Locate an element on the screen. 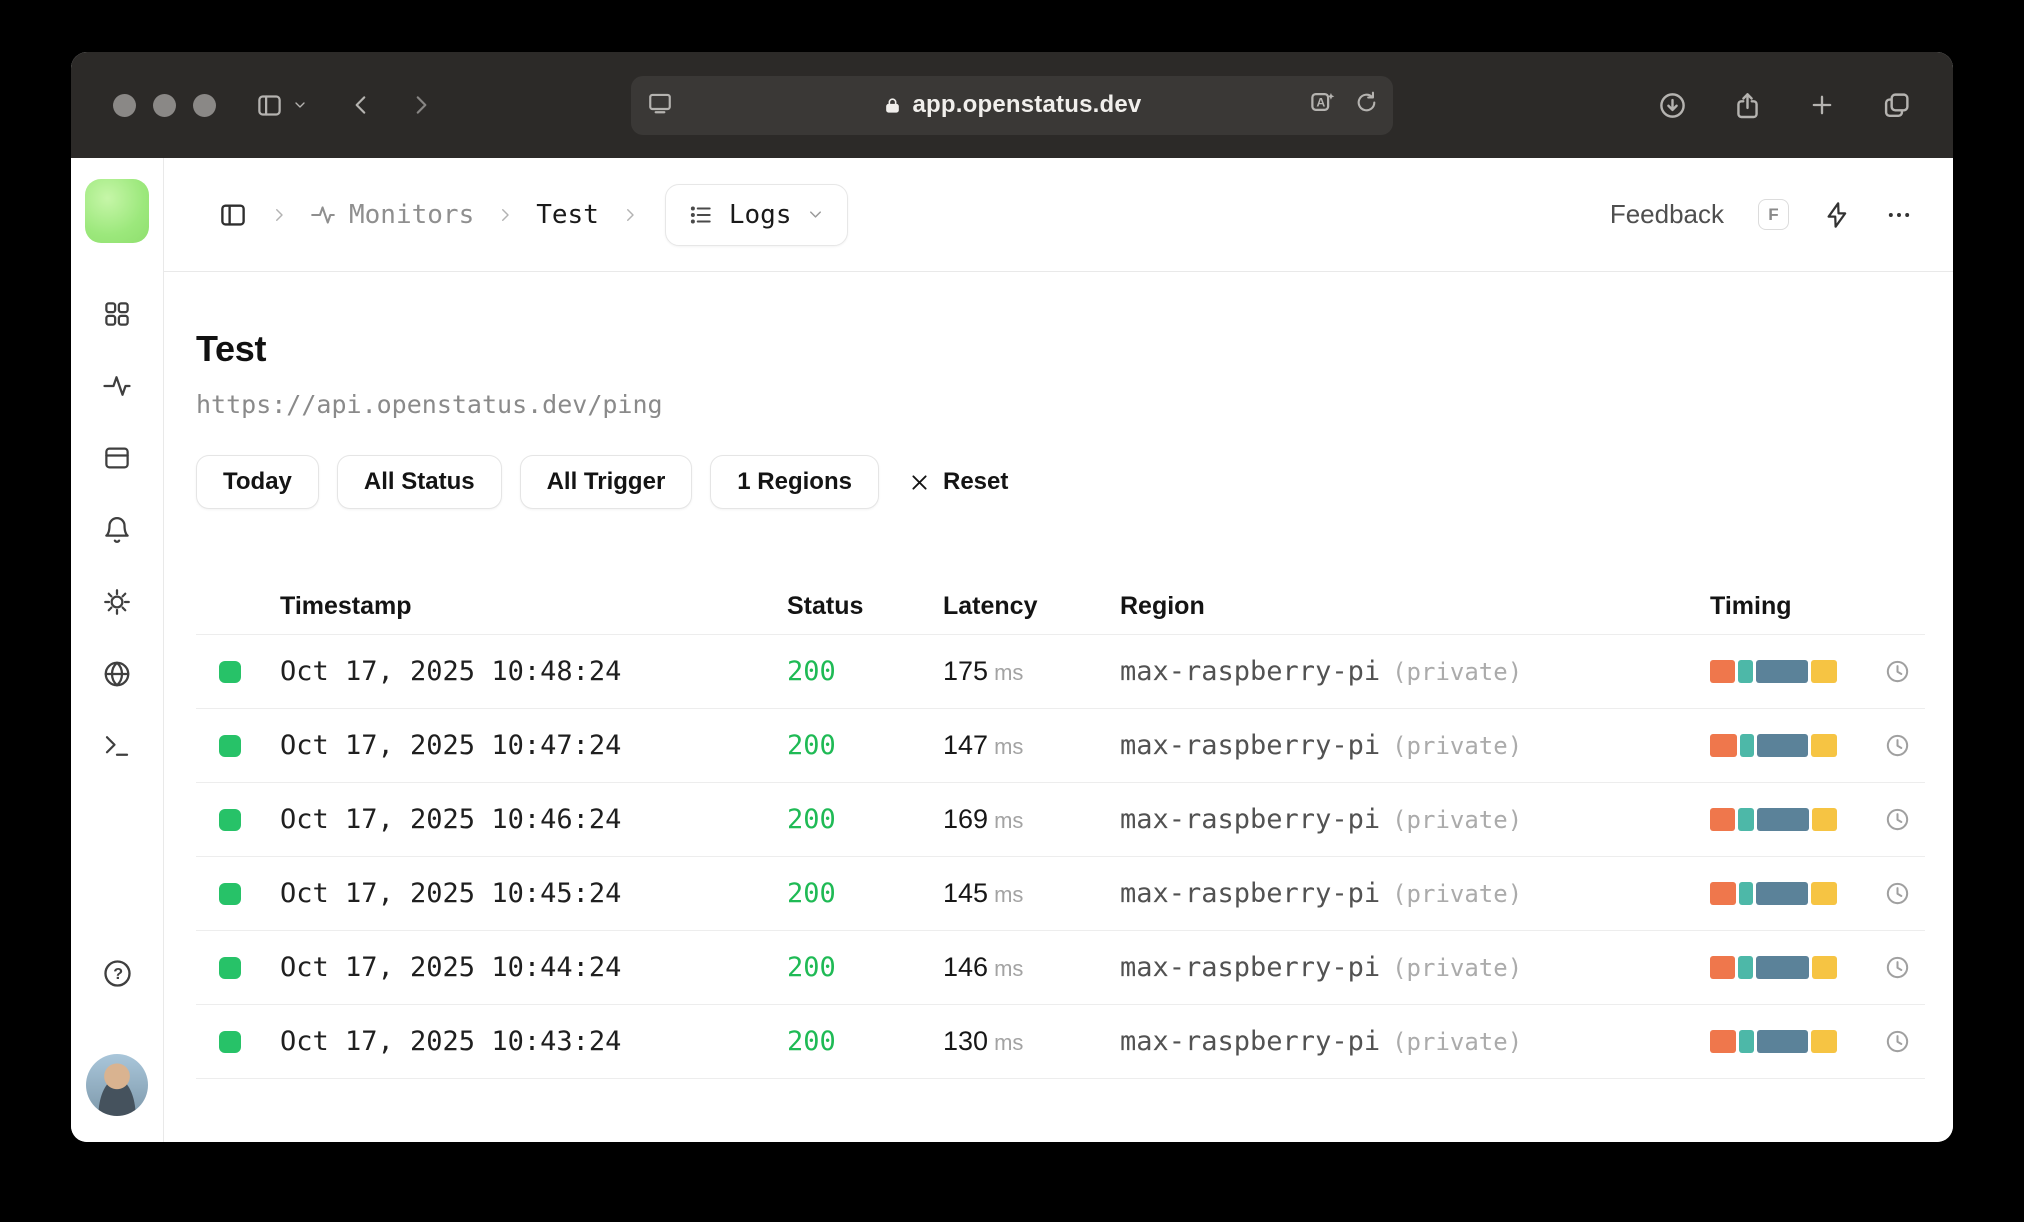 The height and width of the screenshot is (1222, 2024). breadcrumb-monitor-name: Test is located at coordinates (567, 215).